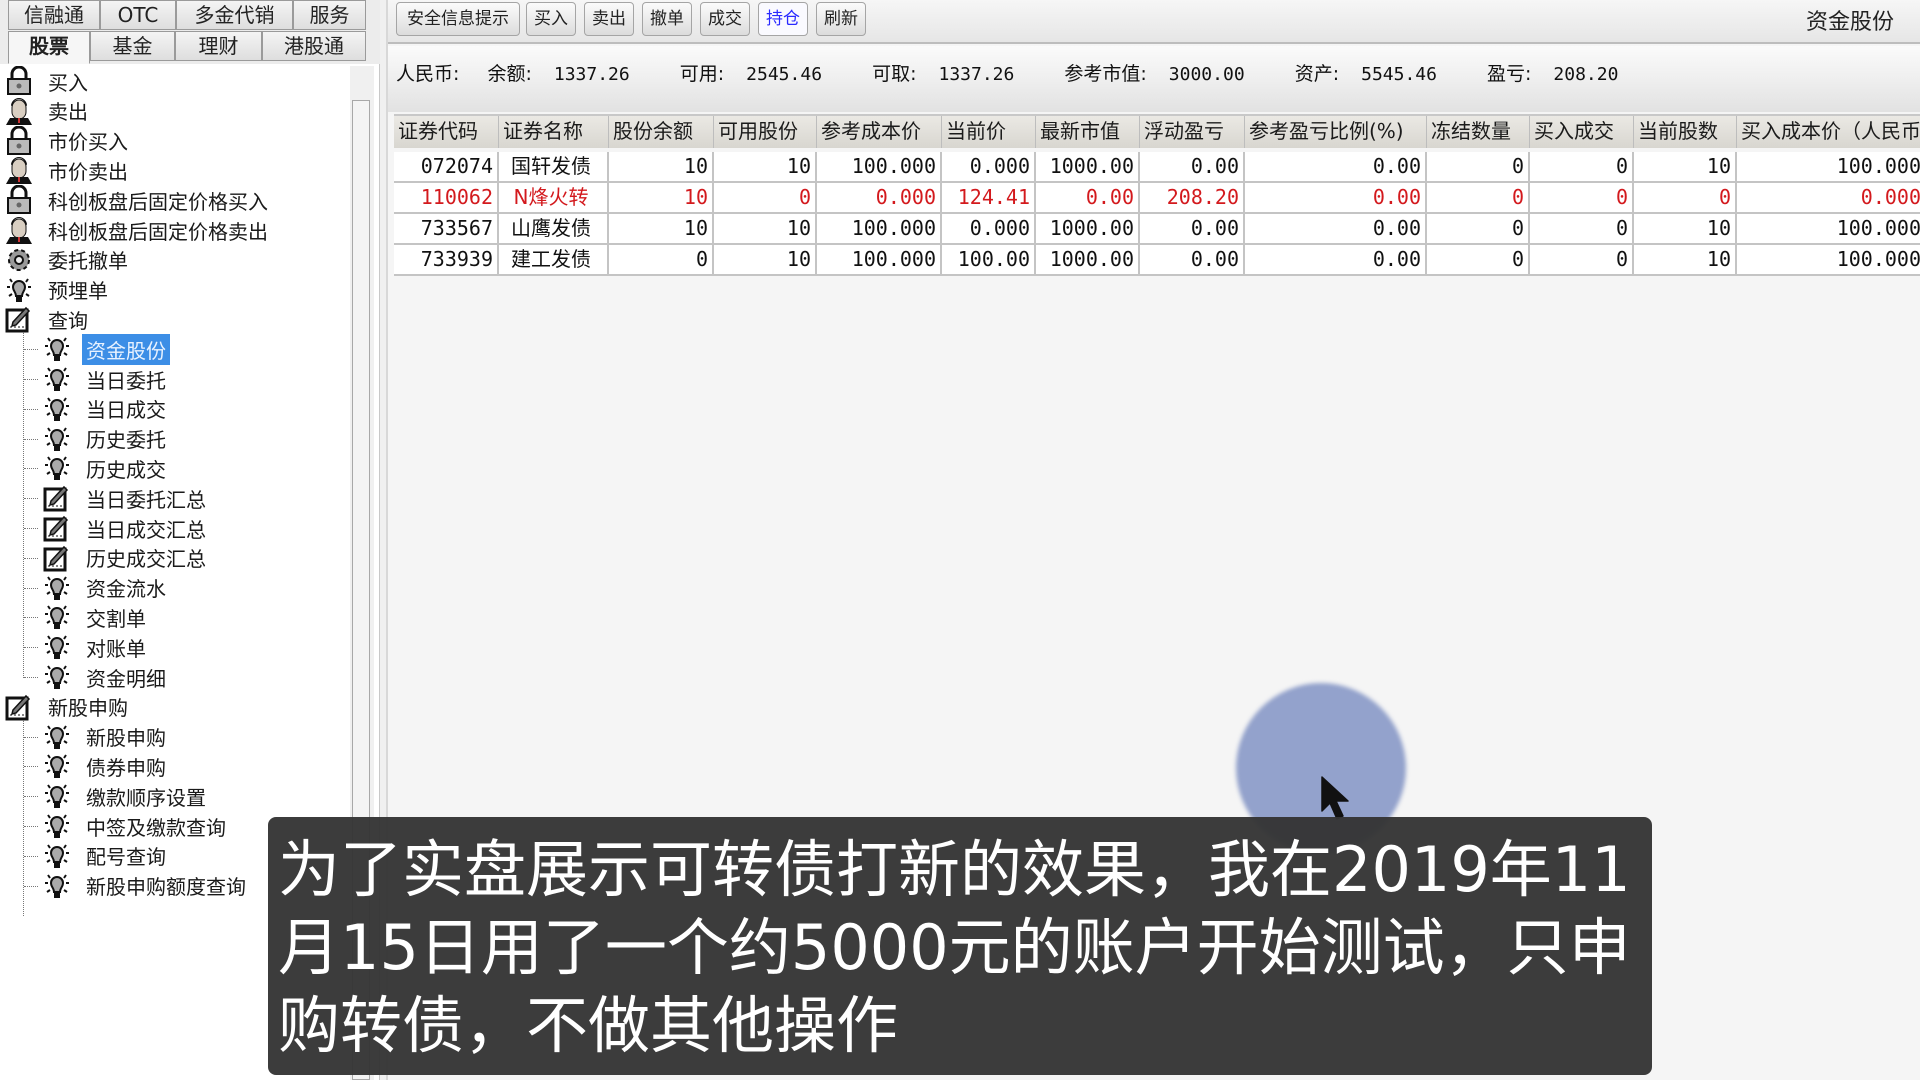 The image size is (1920, 1080). I want to click on tab-wealth: 理财, so click(218, 46).